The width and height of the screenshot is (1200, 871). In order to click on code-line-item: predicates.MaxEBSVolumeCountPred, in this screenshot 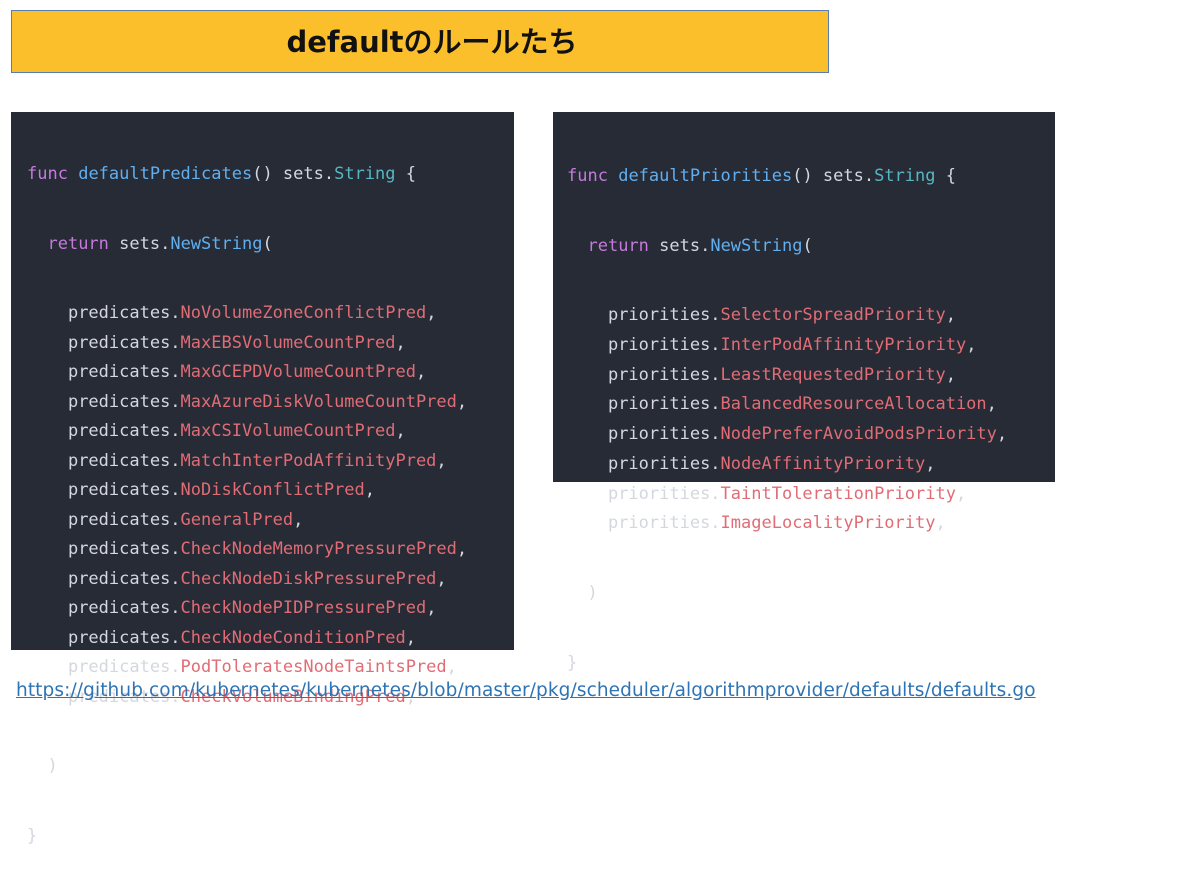, I will do `click(270, 344)`.